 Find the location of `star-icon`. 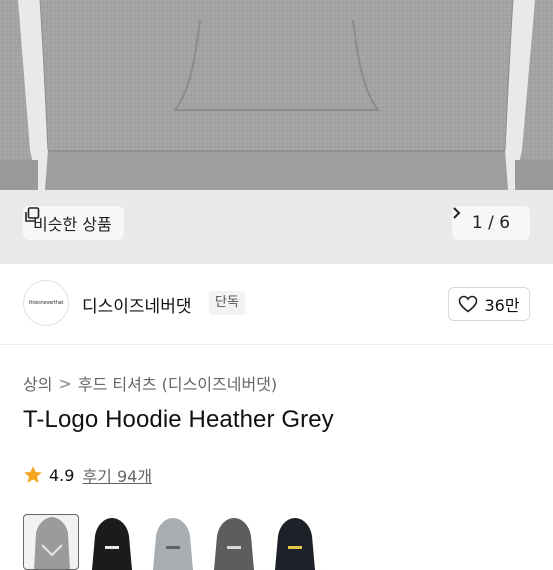

star-icon is located at coordinates (33, 474).